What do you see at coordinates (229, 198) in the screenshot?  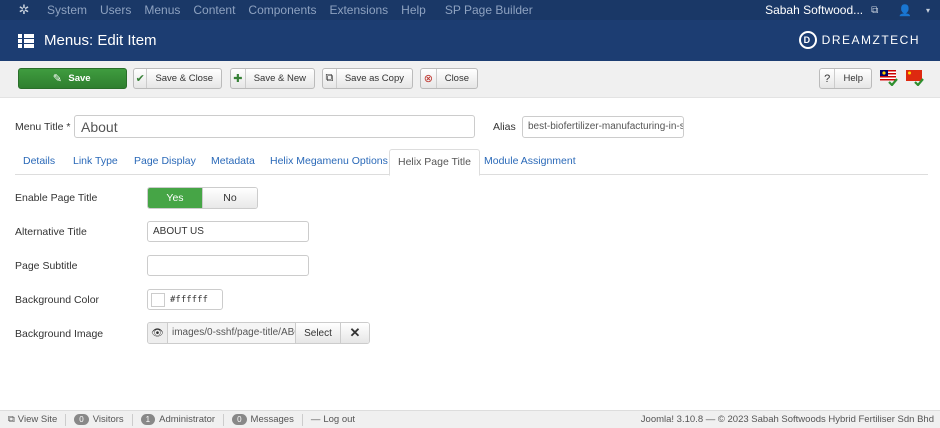 I see `toggle-no-button: No` at bounding box center [229, 198].